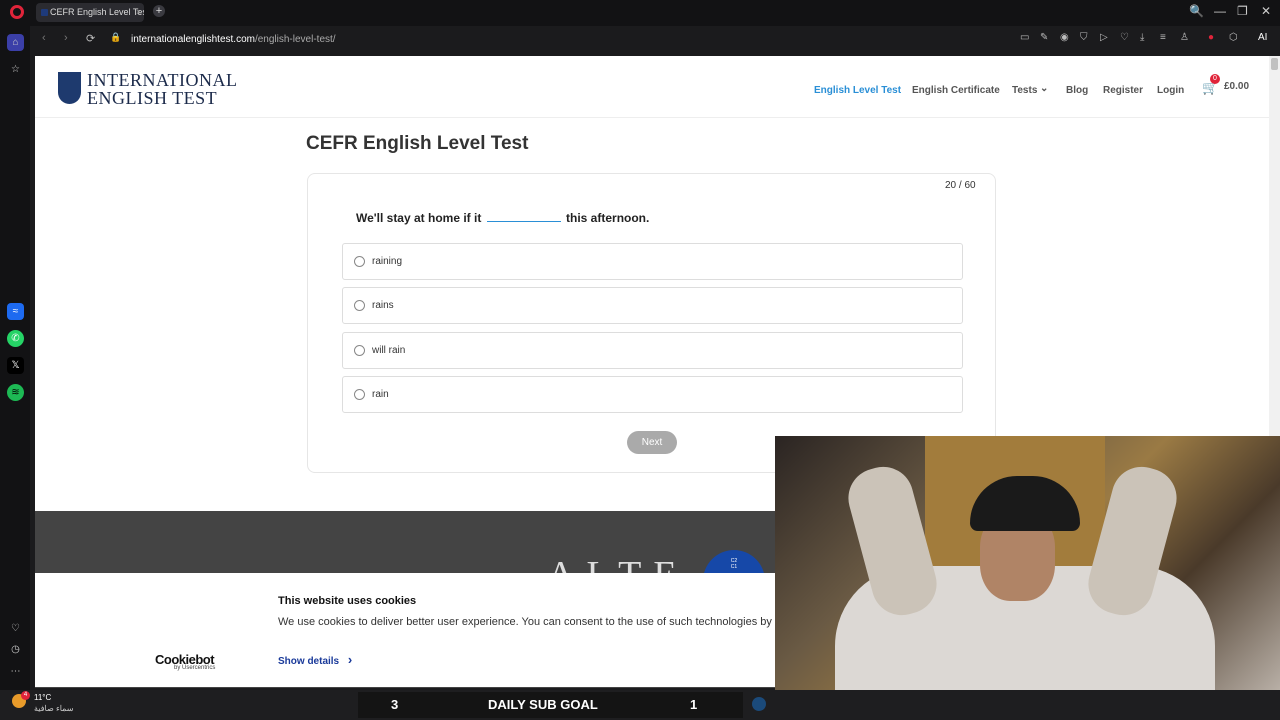  What do you see at coordinates (1242, 11) in the screenshot?
I see `maximize-button: ❐` at bounding box center [1242, 11].